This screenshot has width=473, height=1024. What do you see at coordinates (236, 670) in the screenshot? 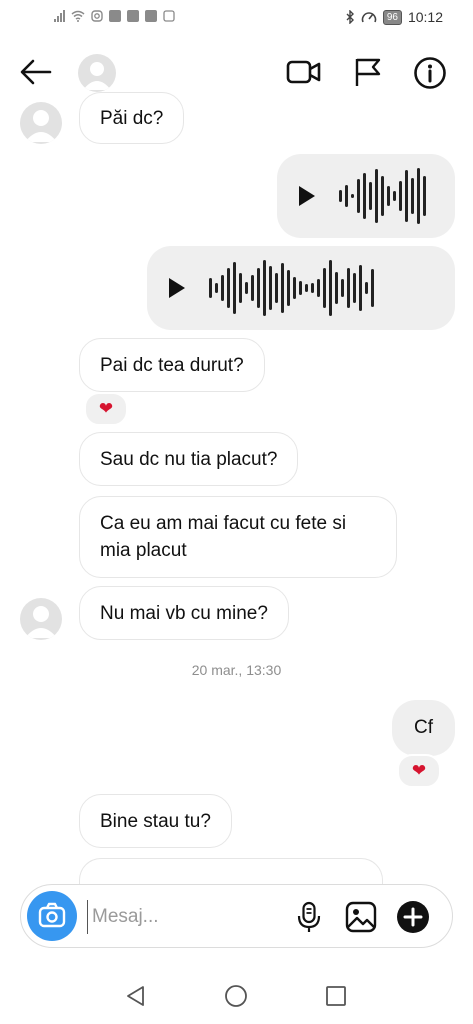
I see `message-timestamp: 20 mar., 13:30` at bounding box center [236, 670].